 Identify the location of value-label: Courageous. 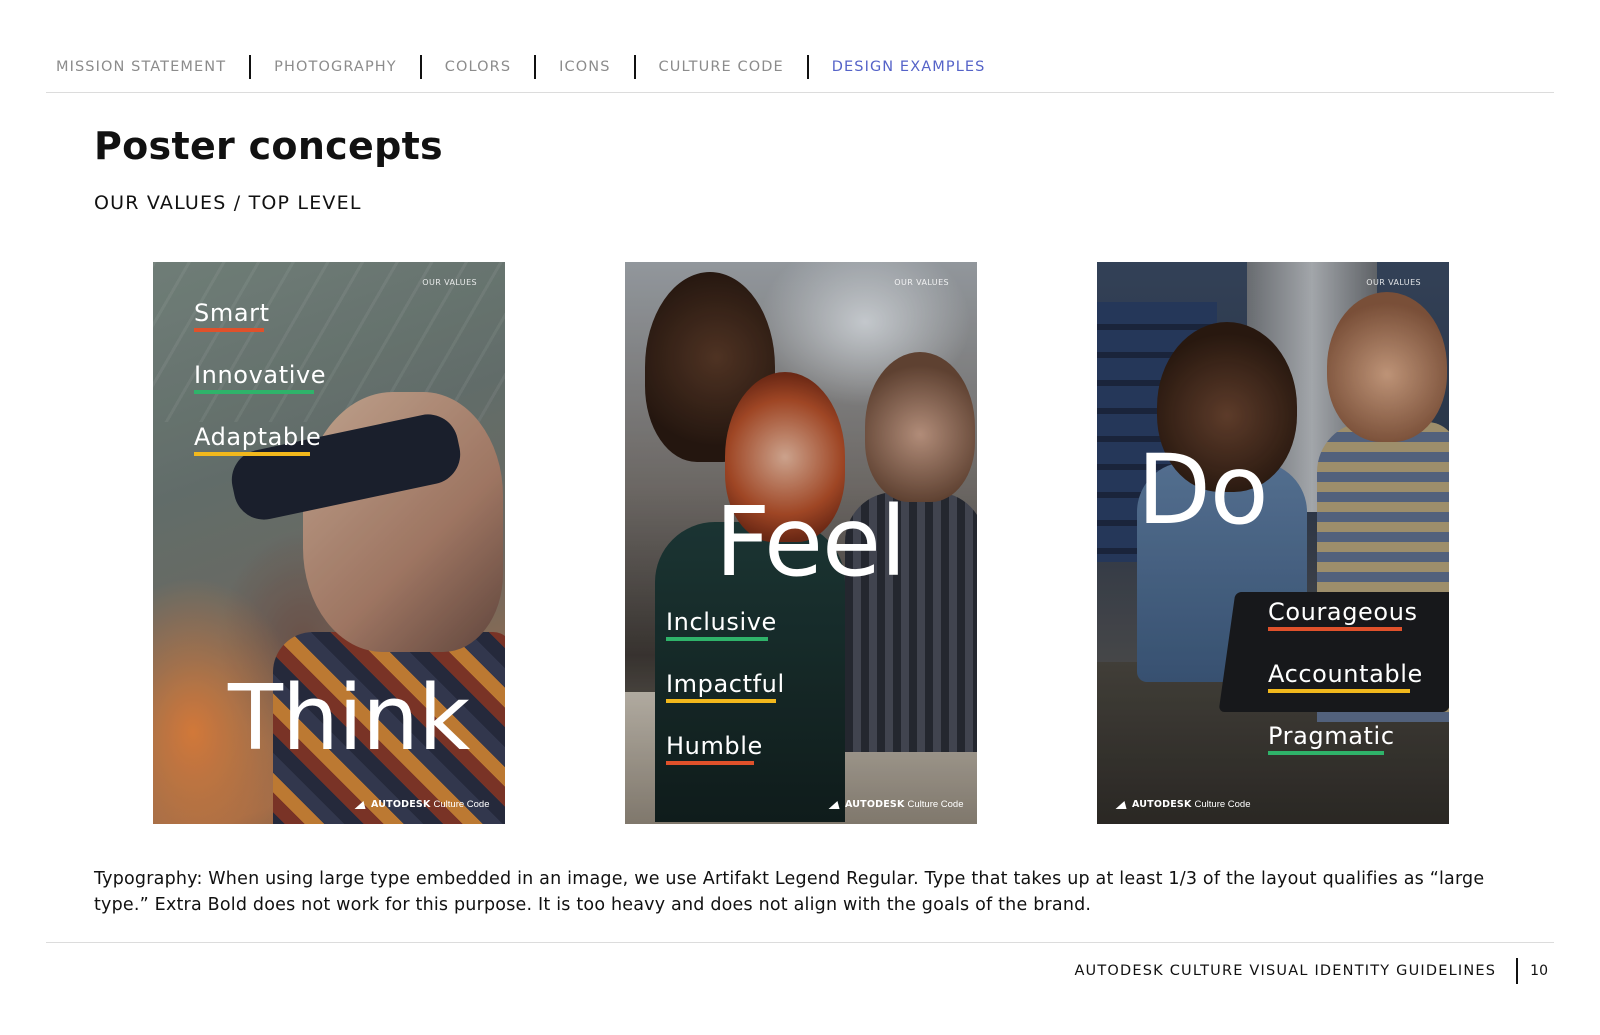
(1343, 612).